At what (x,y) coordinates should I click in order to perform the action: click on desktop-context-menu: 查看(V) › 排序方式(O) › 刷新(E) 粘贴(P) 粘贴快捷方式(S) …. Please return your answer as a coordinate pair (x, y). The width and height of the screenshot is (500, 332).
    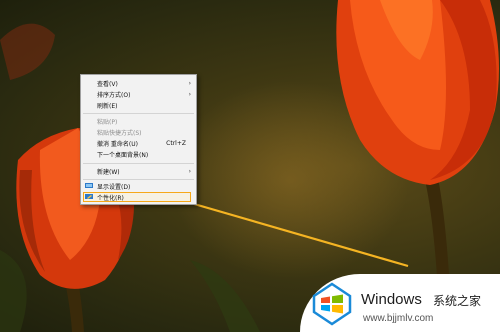
    Looking at the image, I should click on (138, 139).